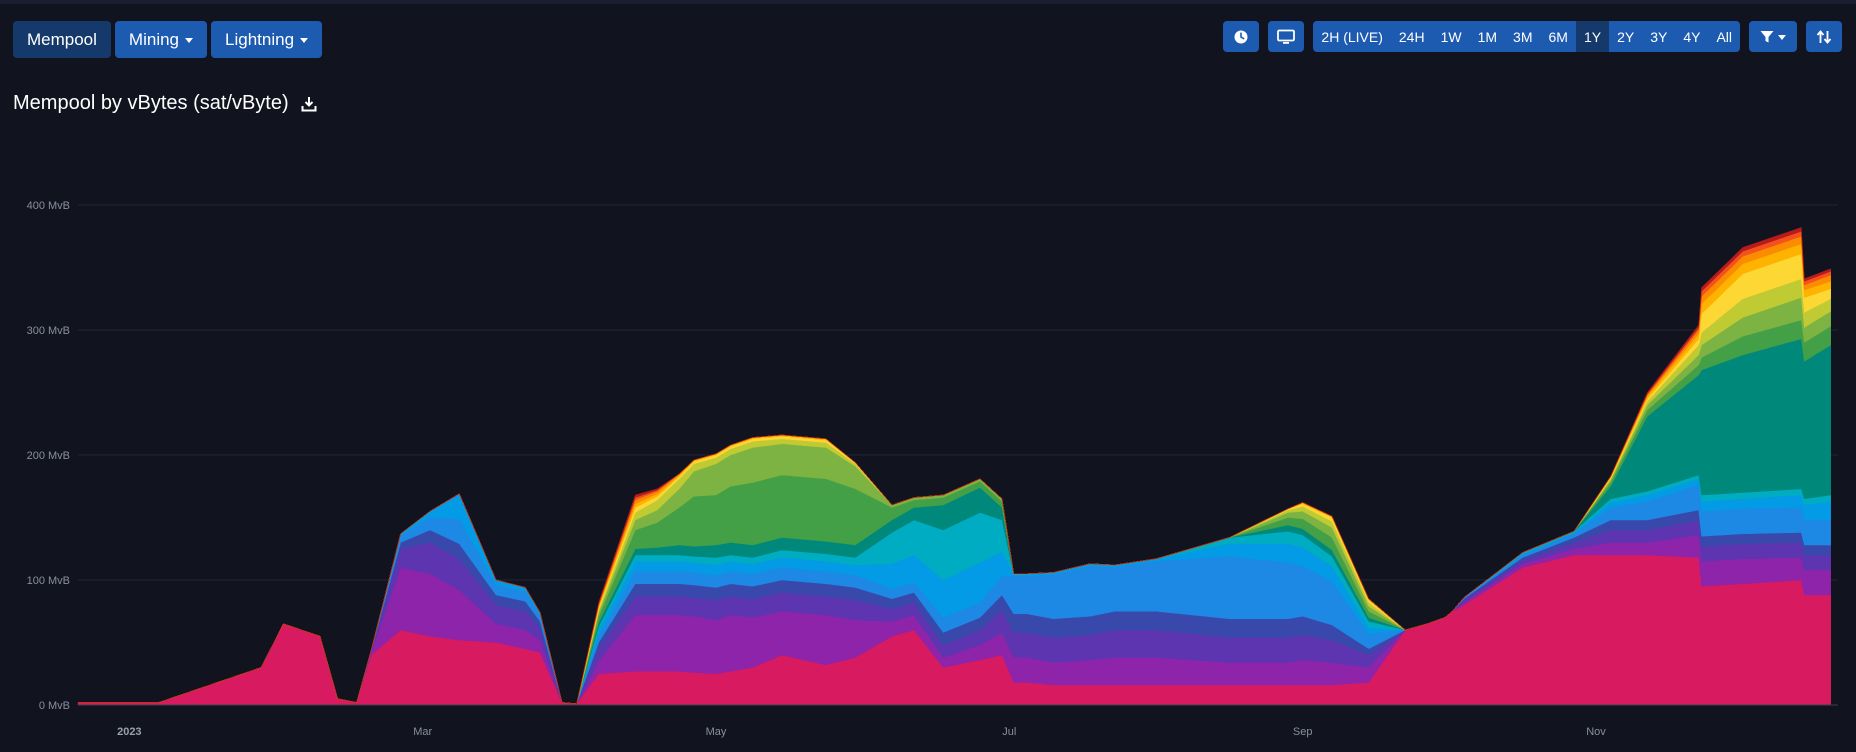 The height and width of the screenshot is (752, 1856). Describe the element at coordinates (1009, 732) in the screenshot. I see `x-tick-label: Jul` at that location.